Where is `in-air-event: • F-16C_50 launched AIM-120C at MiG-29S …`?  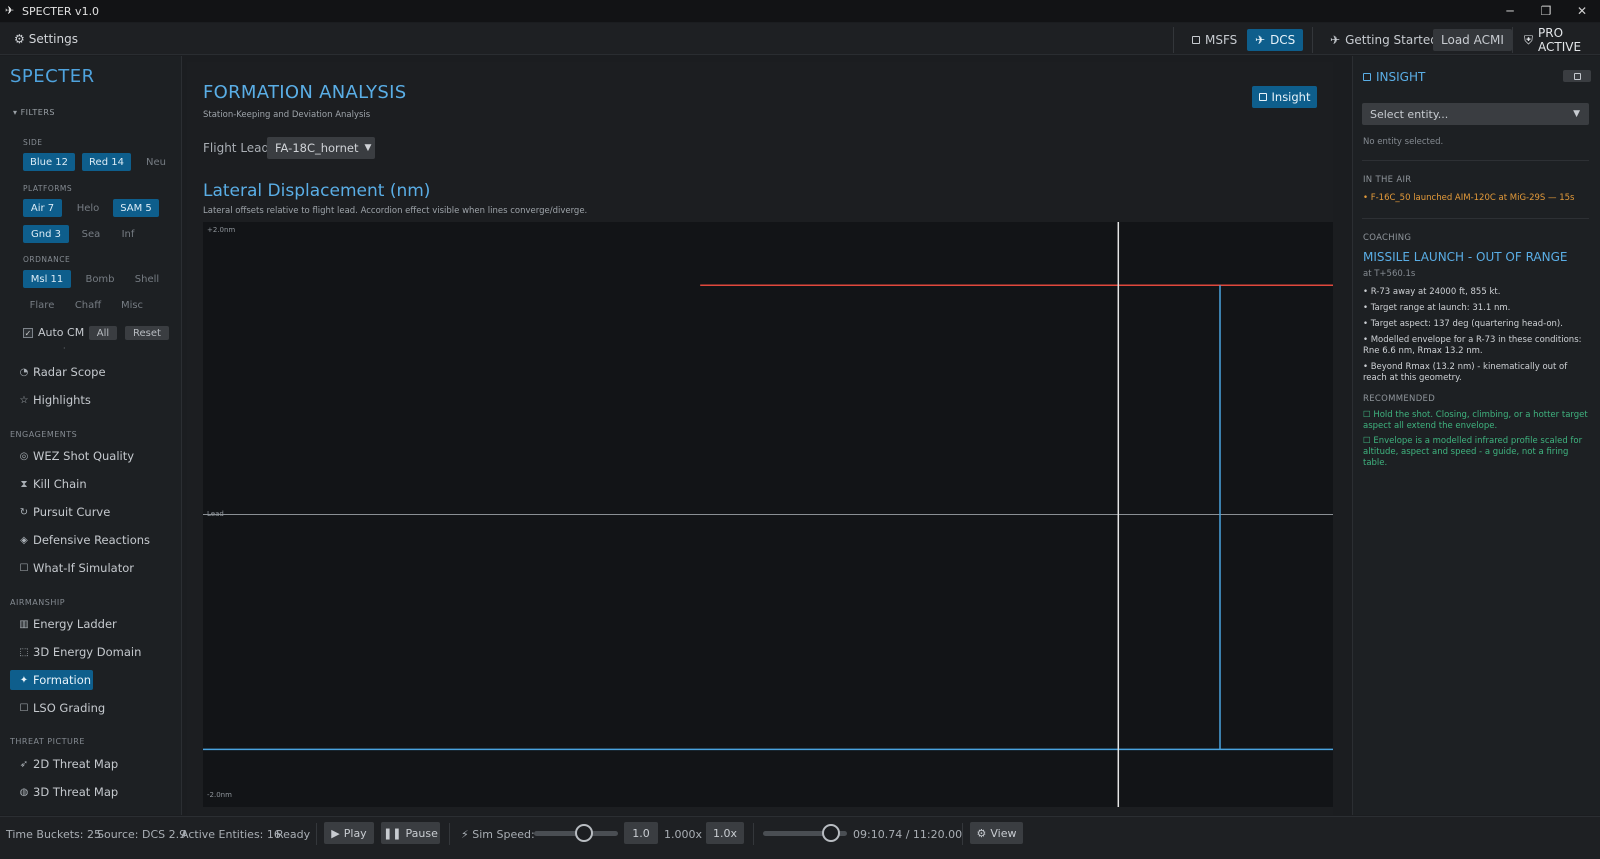
in-air-event: • F-16C_50 launched AIM-120C at MiG-29S … is located at coordinates (1478, 198).